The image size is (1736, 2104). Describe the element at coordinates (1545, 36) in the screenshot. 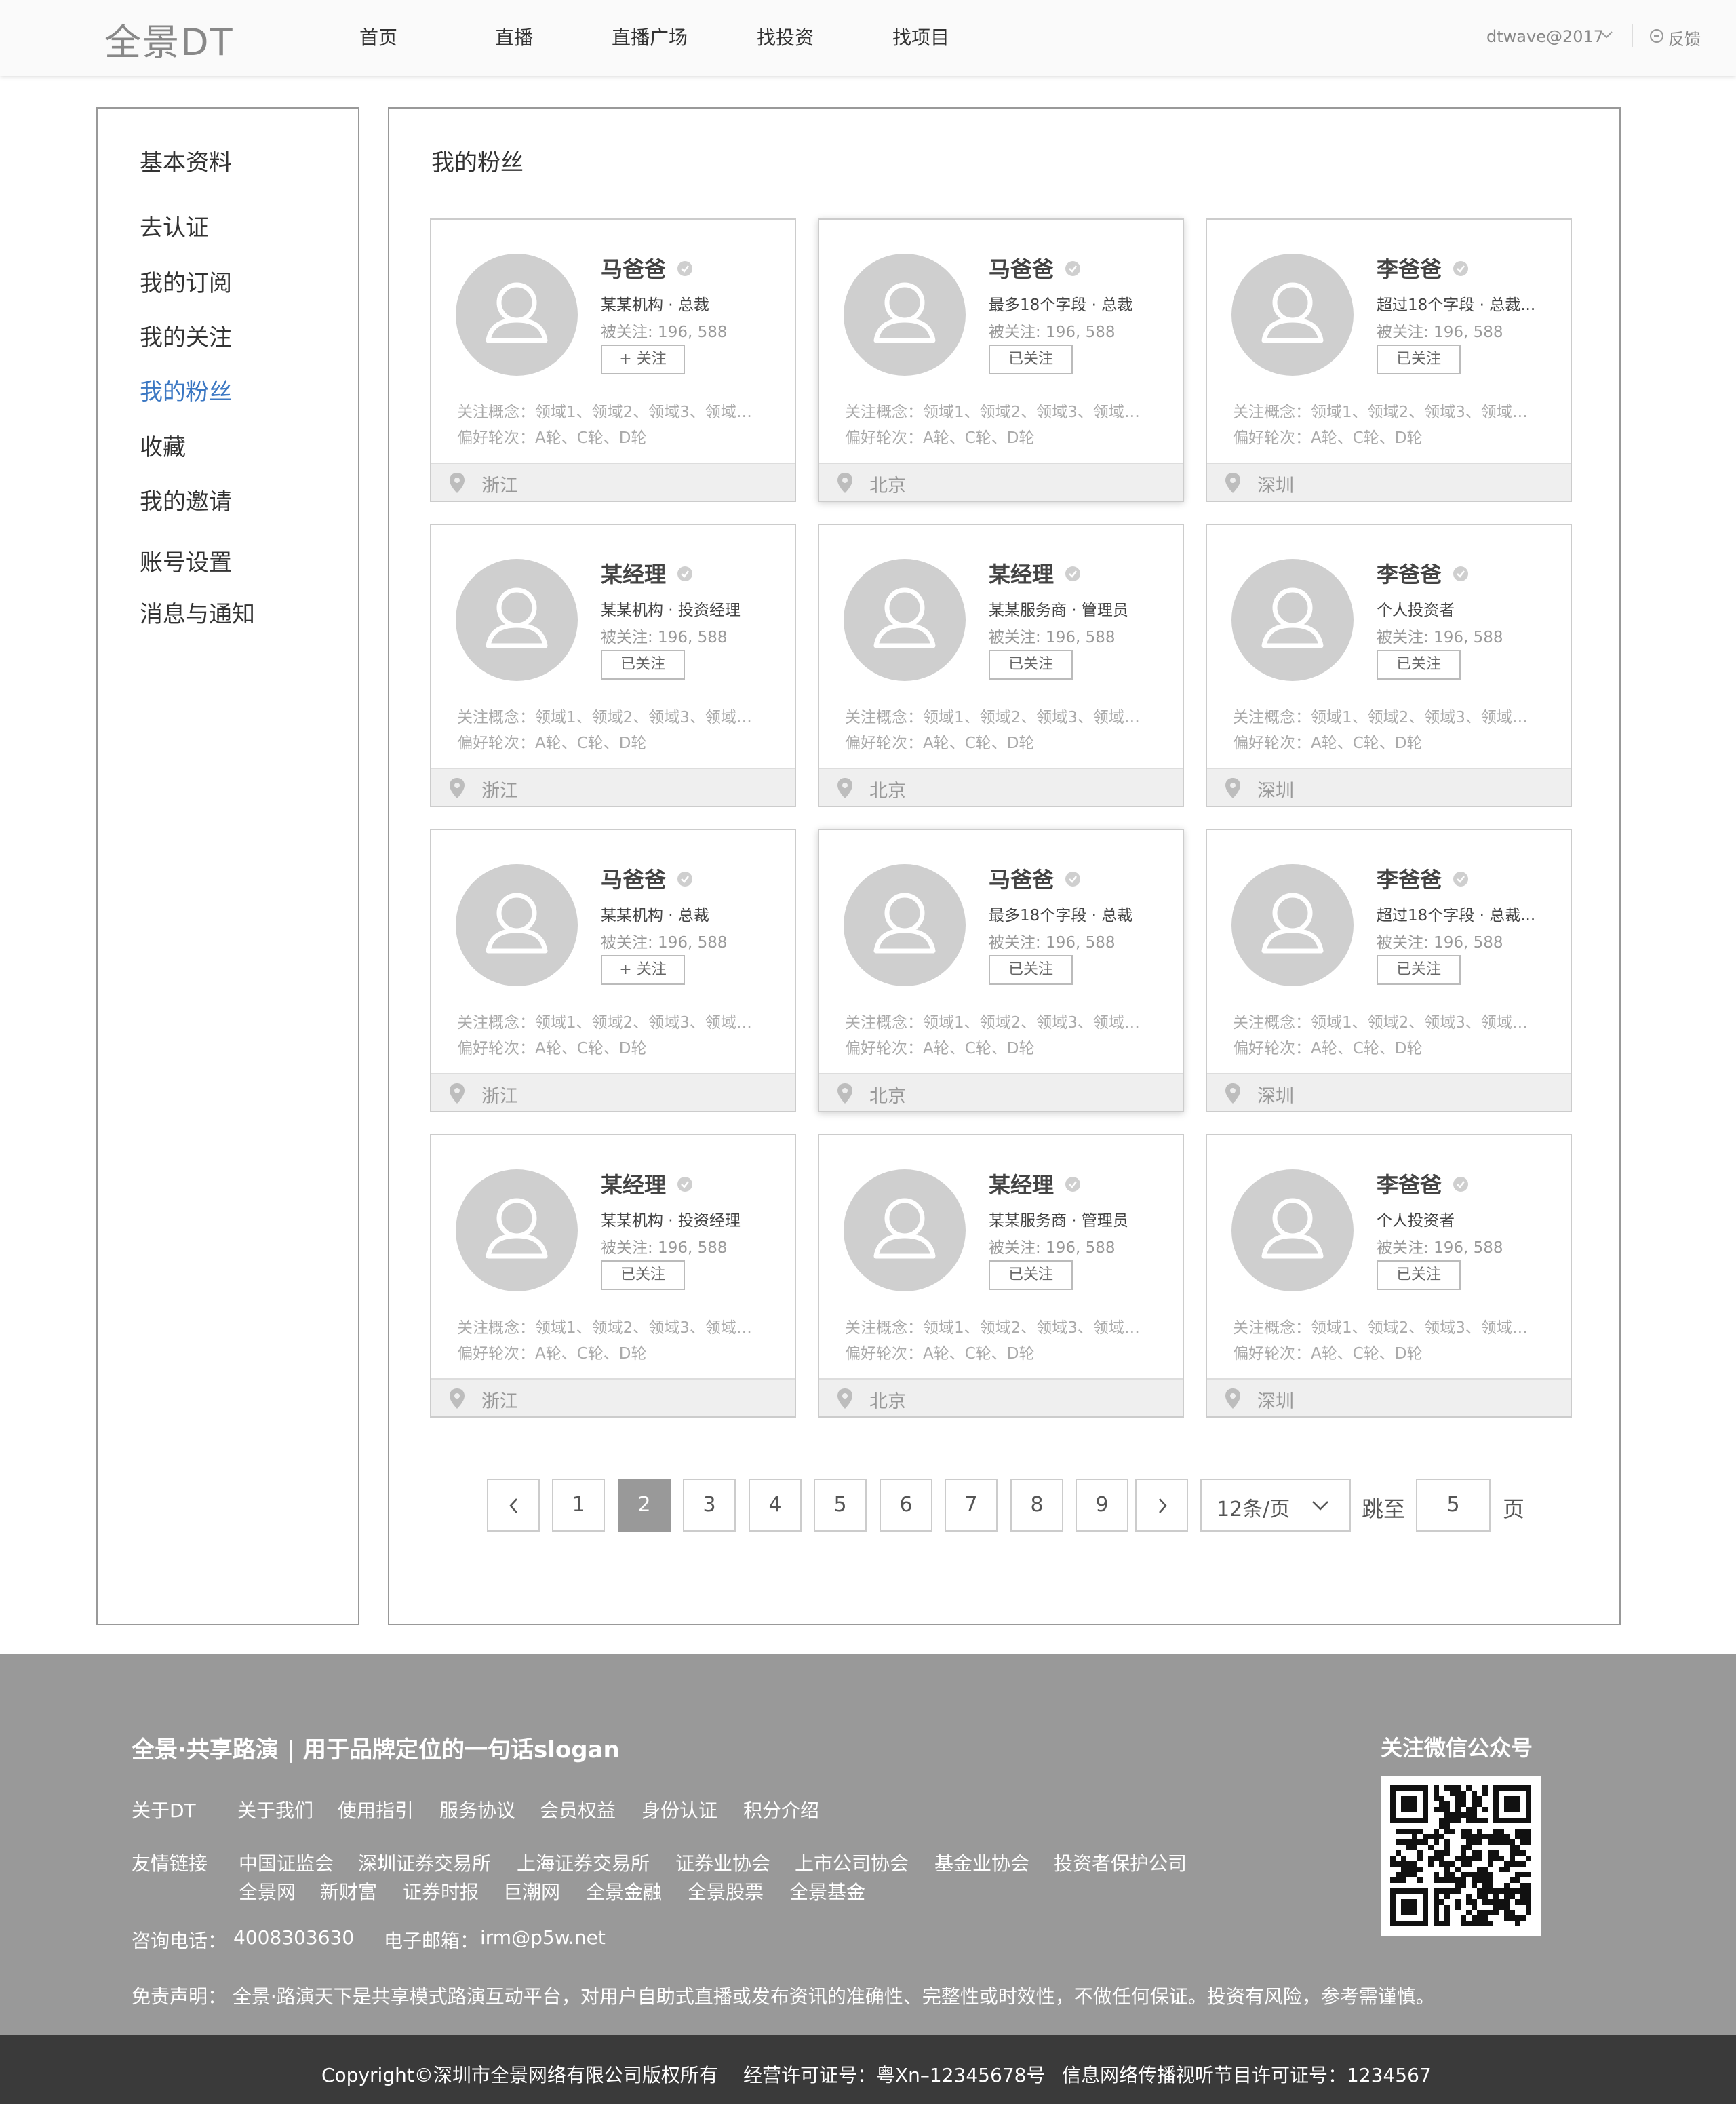

I see `user-account-menu: dtwave@2017` at that location.